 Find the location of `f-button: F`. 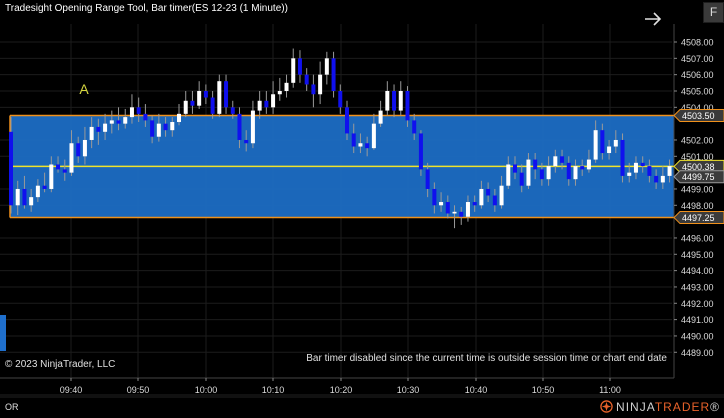

f-button: F is located at coordinates (713, 12).